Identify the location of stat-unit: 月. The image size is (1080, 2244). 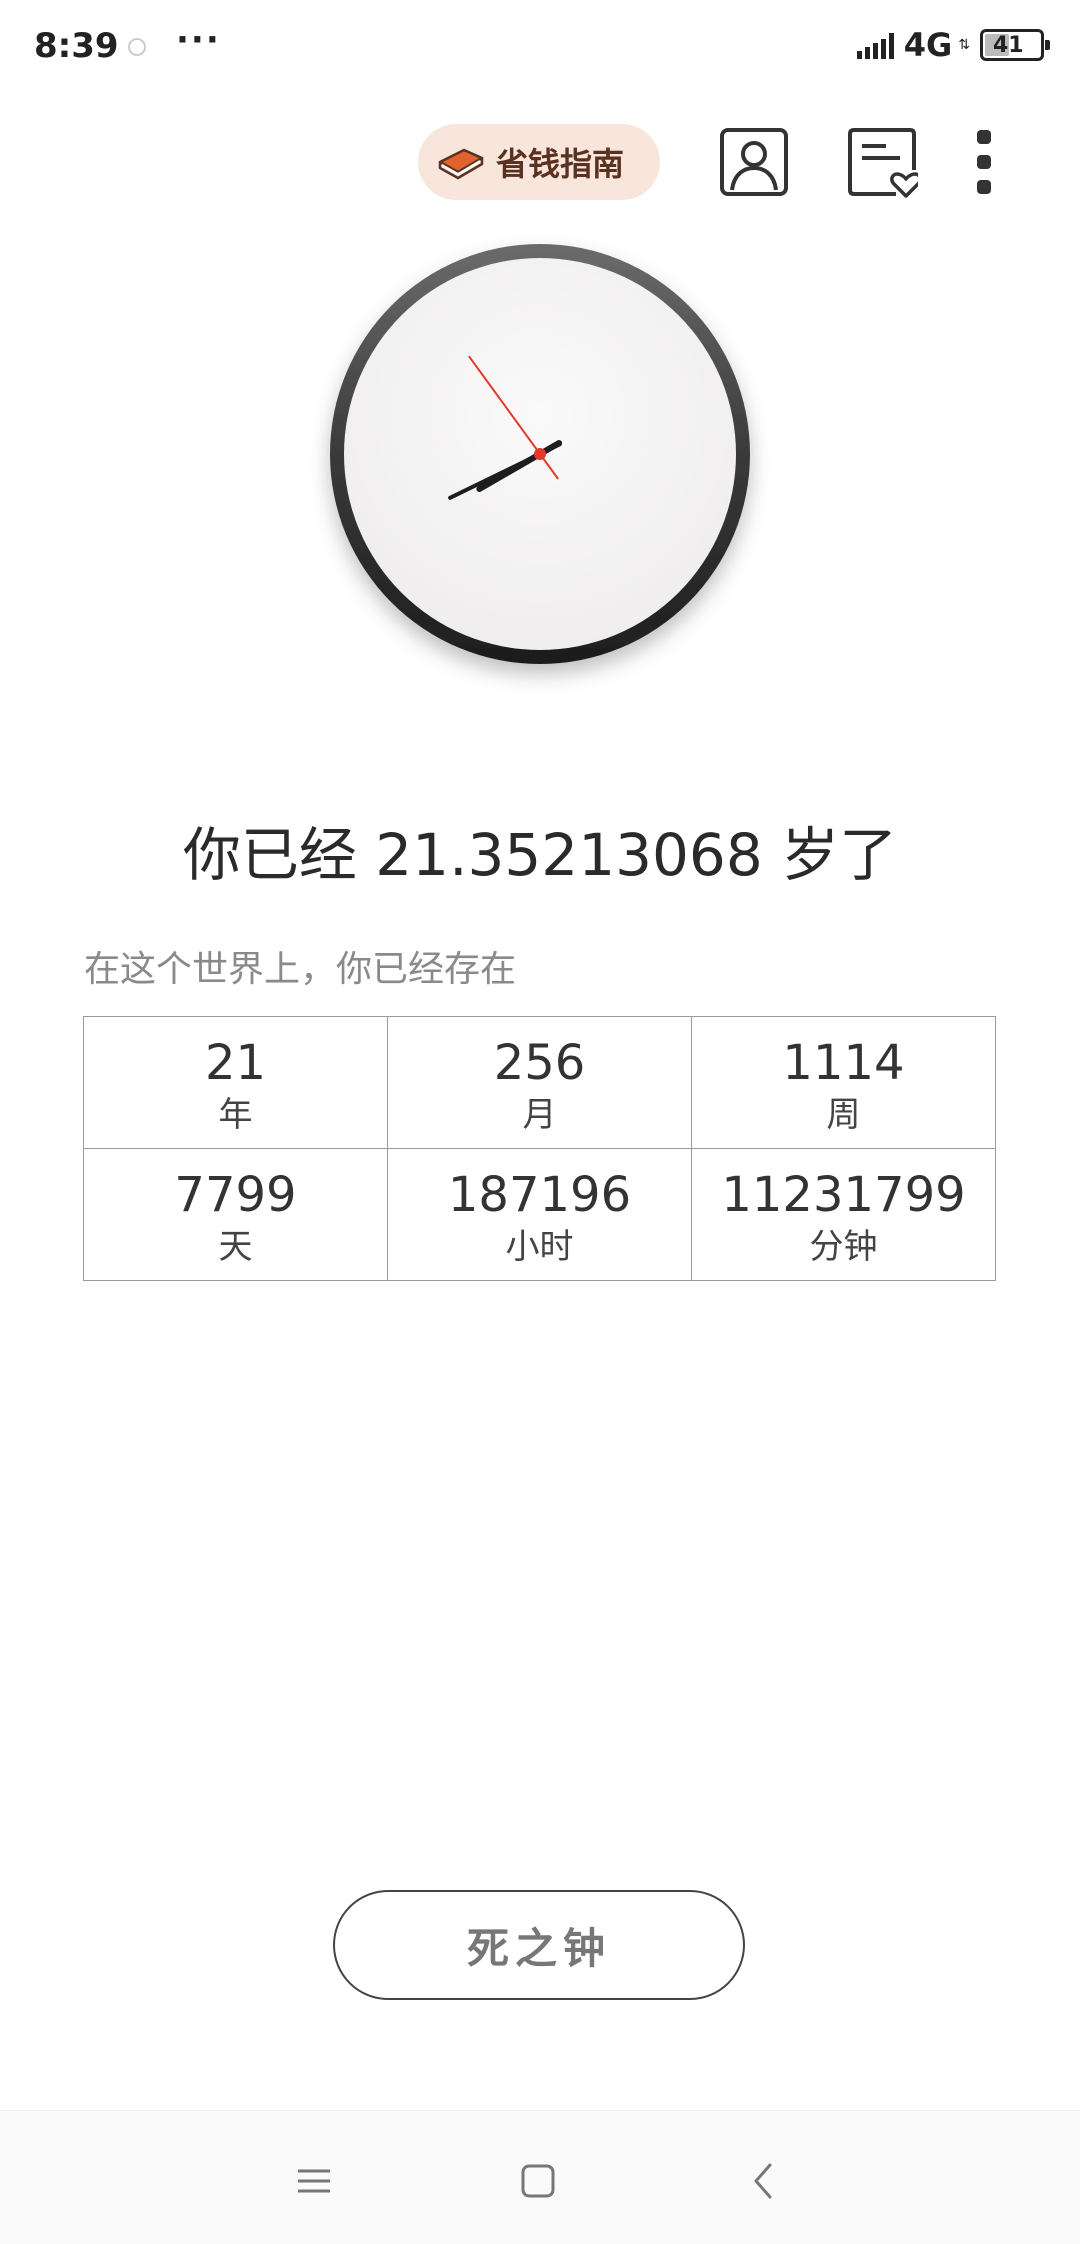
(539, 1114).